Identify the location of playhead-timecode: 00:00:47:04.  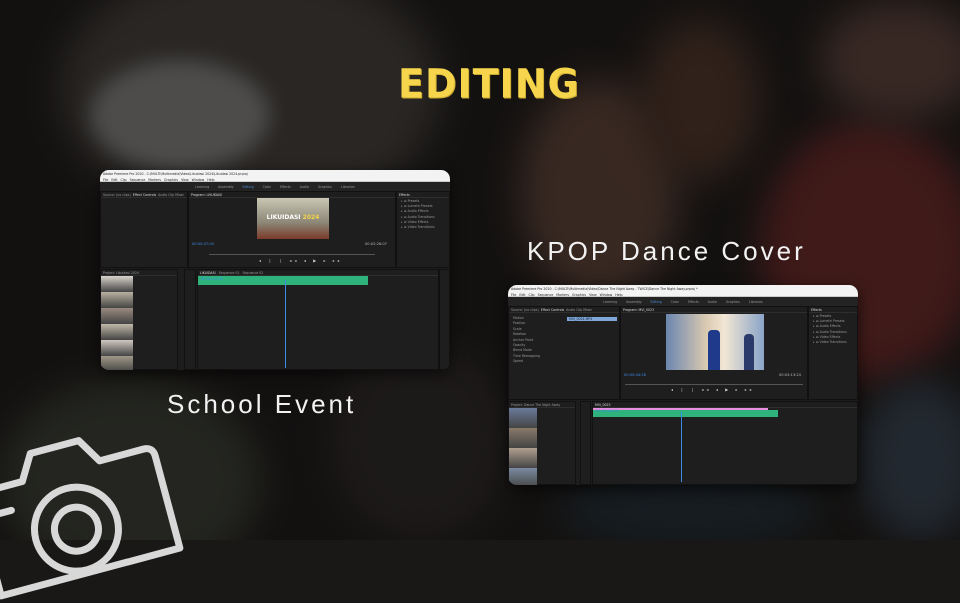
(203, 244).